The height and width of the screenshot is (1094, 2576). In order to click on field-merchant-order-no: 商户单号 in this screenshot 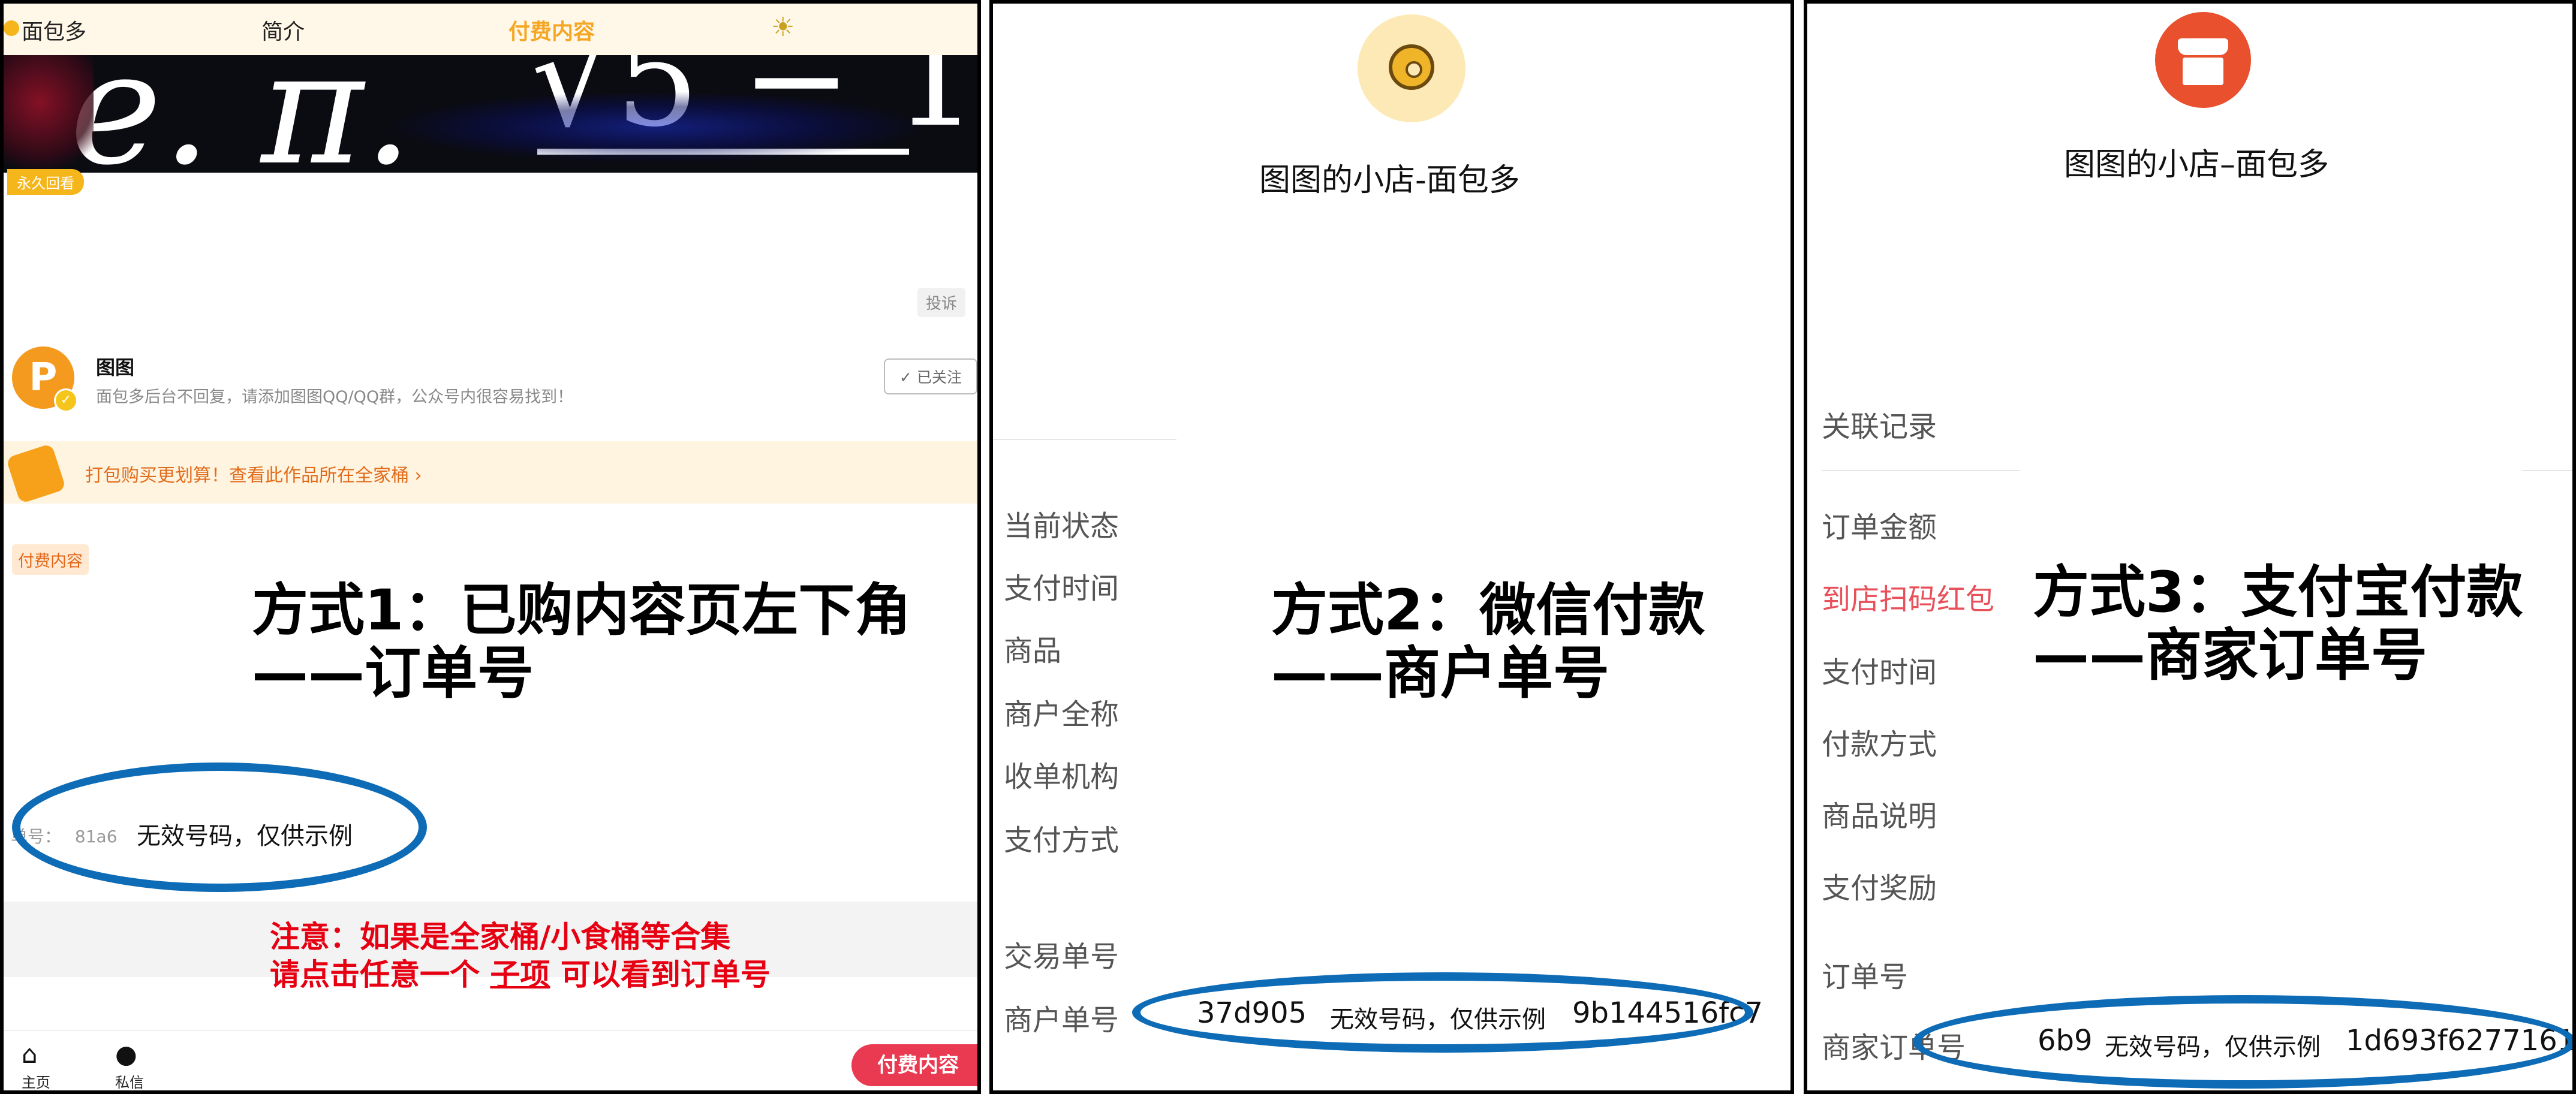, I will do `click(1062, 1020)`.